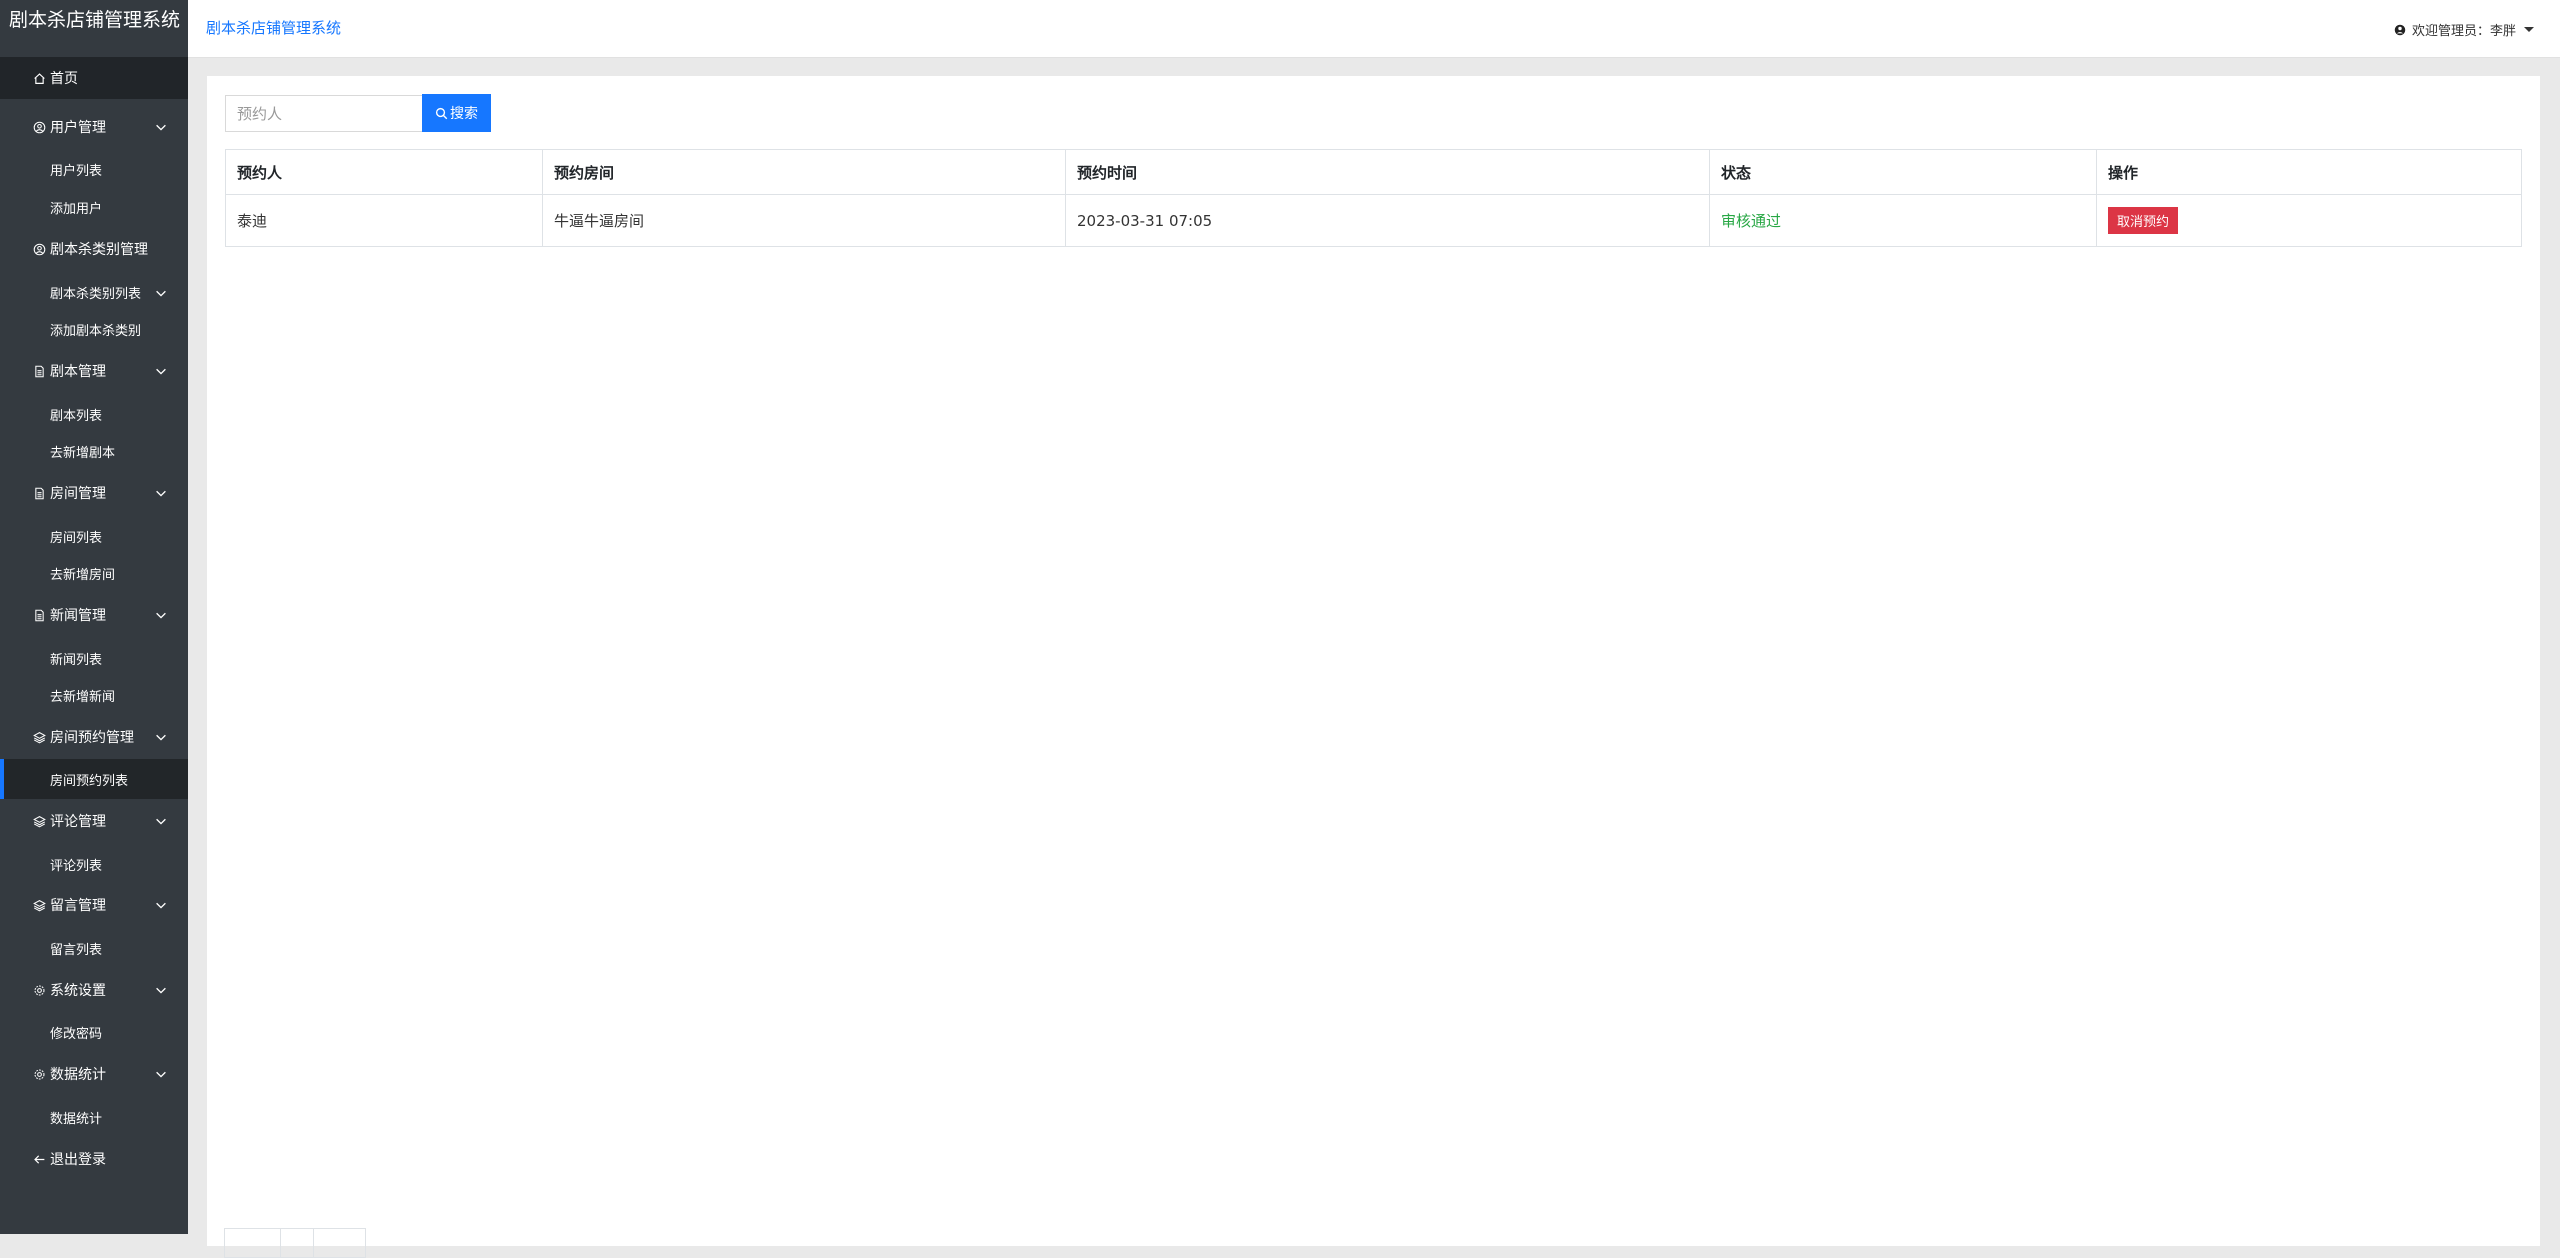 Image resolution: width=2560 pixels, height=1258 pixels. I want to click on sidebar-item-news-list: 新闻列表, so click(94, 658).